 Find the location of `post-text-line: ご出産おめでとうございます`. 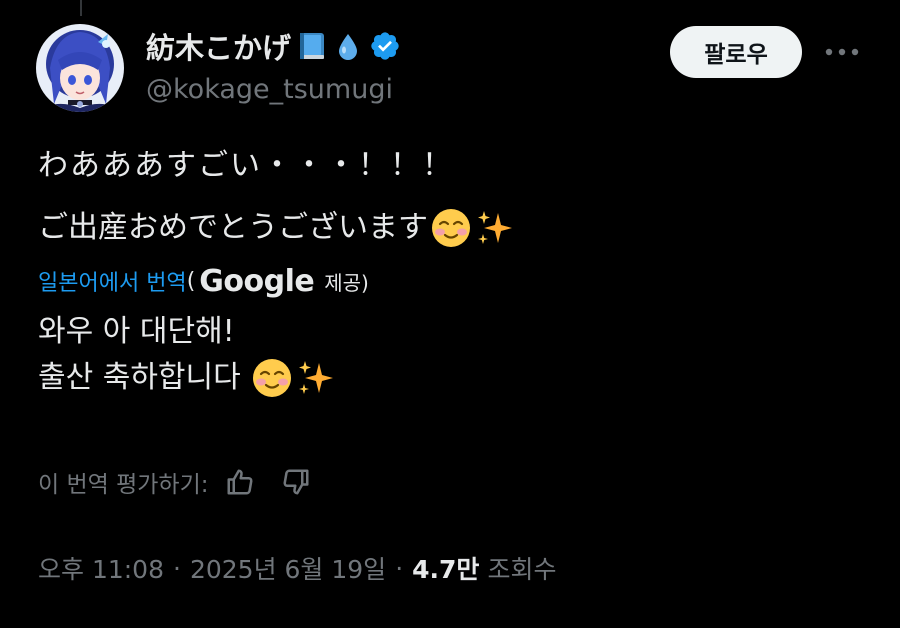

post-text-line: ご出産おめでとうございます is located at coordinates (277, 228).